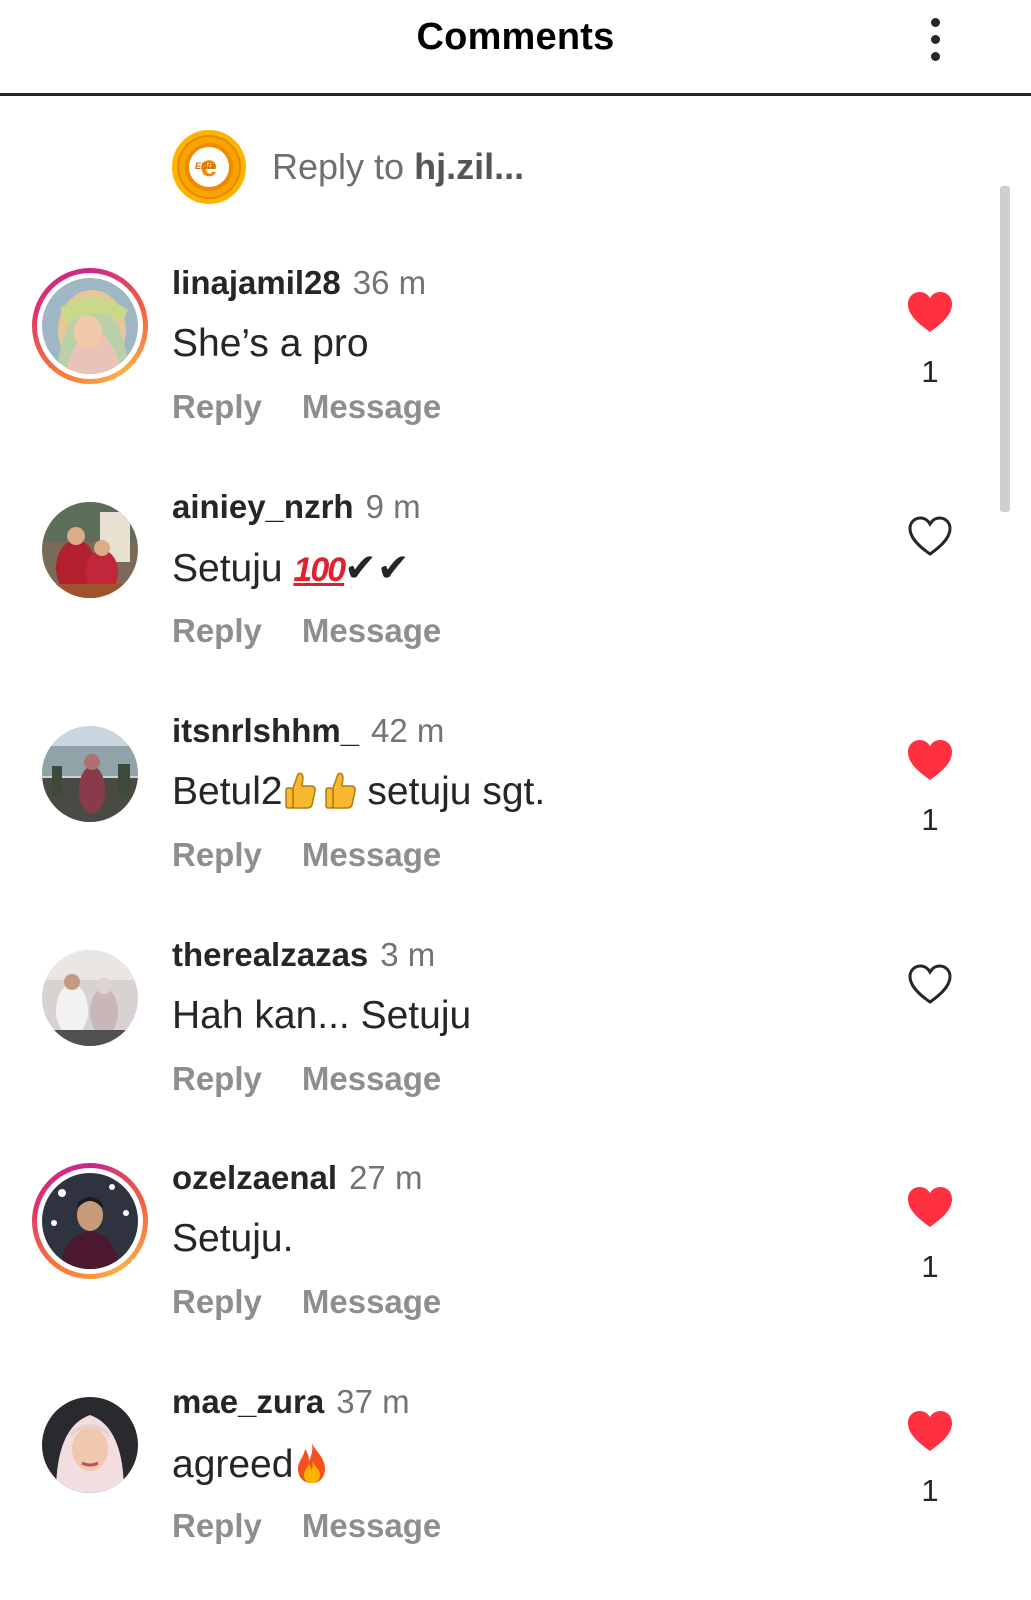 The width and height of the screenshot is (1031, 1600). Describe the element at coordinates (227, 791) in the screenshot. I see `comment-text-prefix: Betul2` at that location.